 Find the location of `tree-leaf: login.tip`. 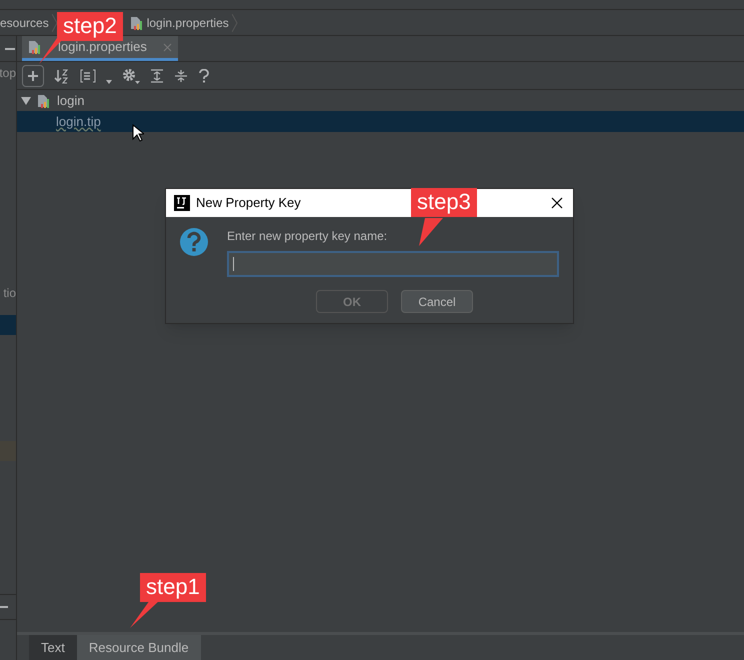

tree-leaf: login.tip is located at coordinates (78, 121).